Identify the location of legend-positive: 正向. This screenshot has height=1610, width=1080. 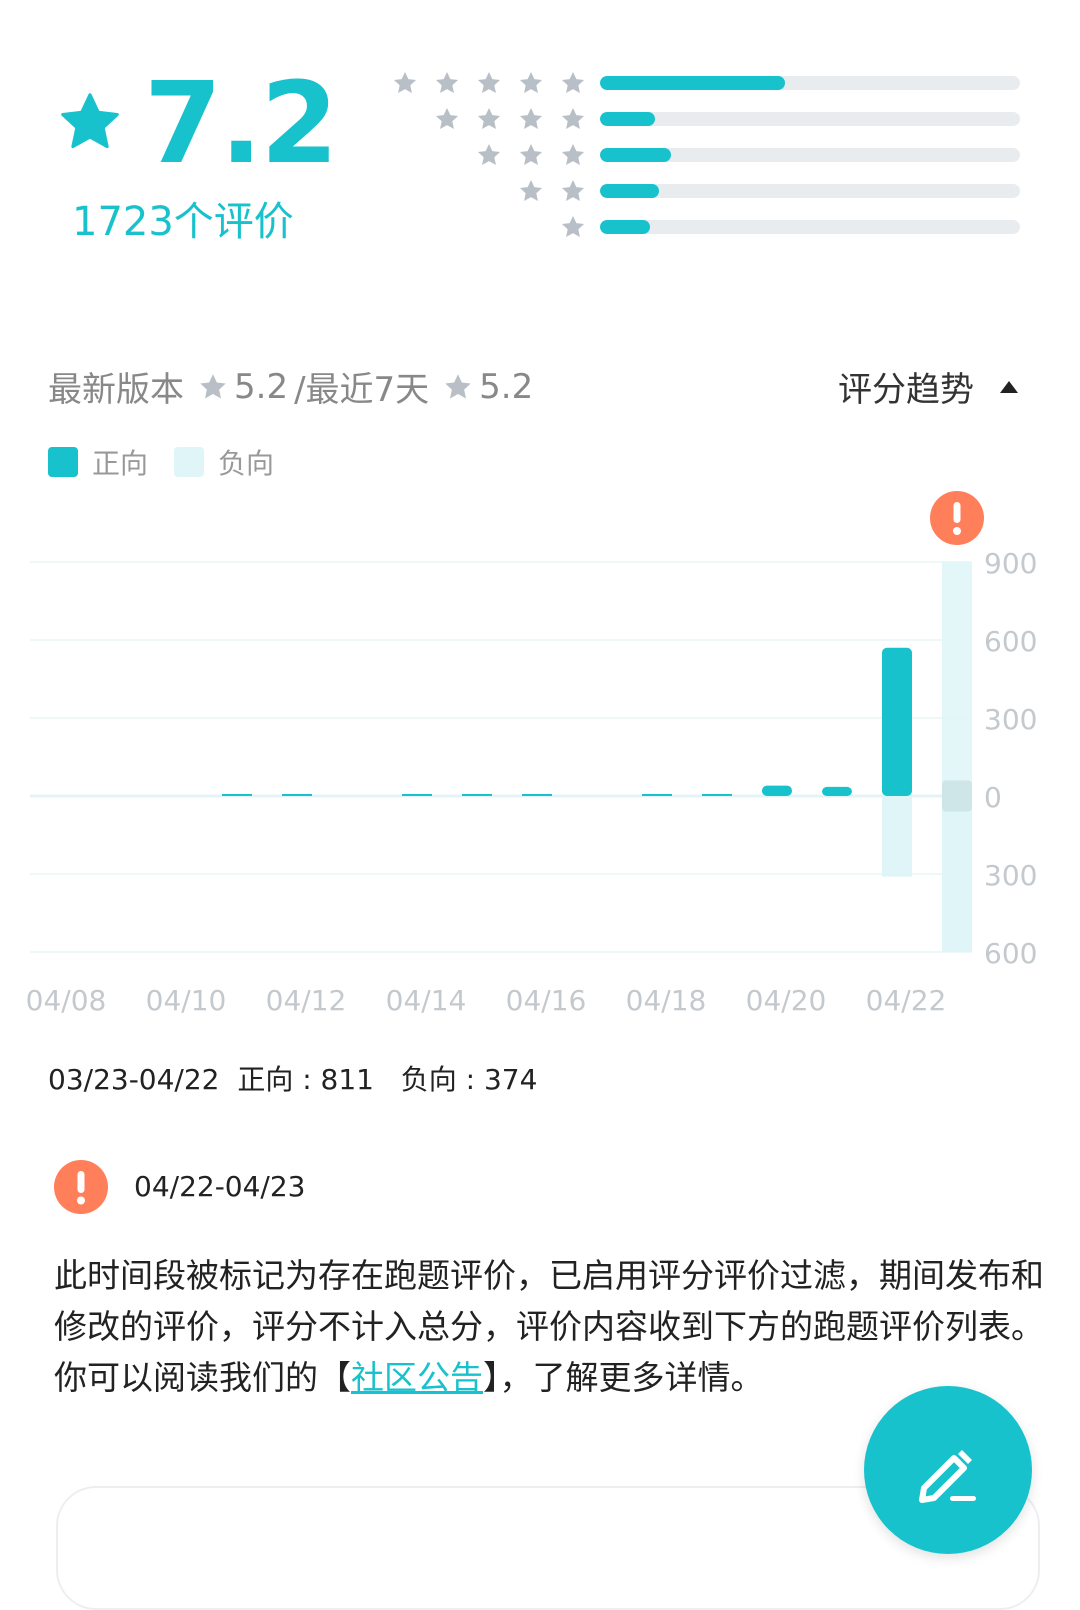
(98, 462).